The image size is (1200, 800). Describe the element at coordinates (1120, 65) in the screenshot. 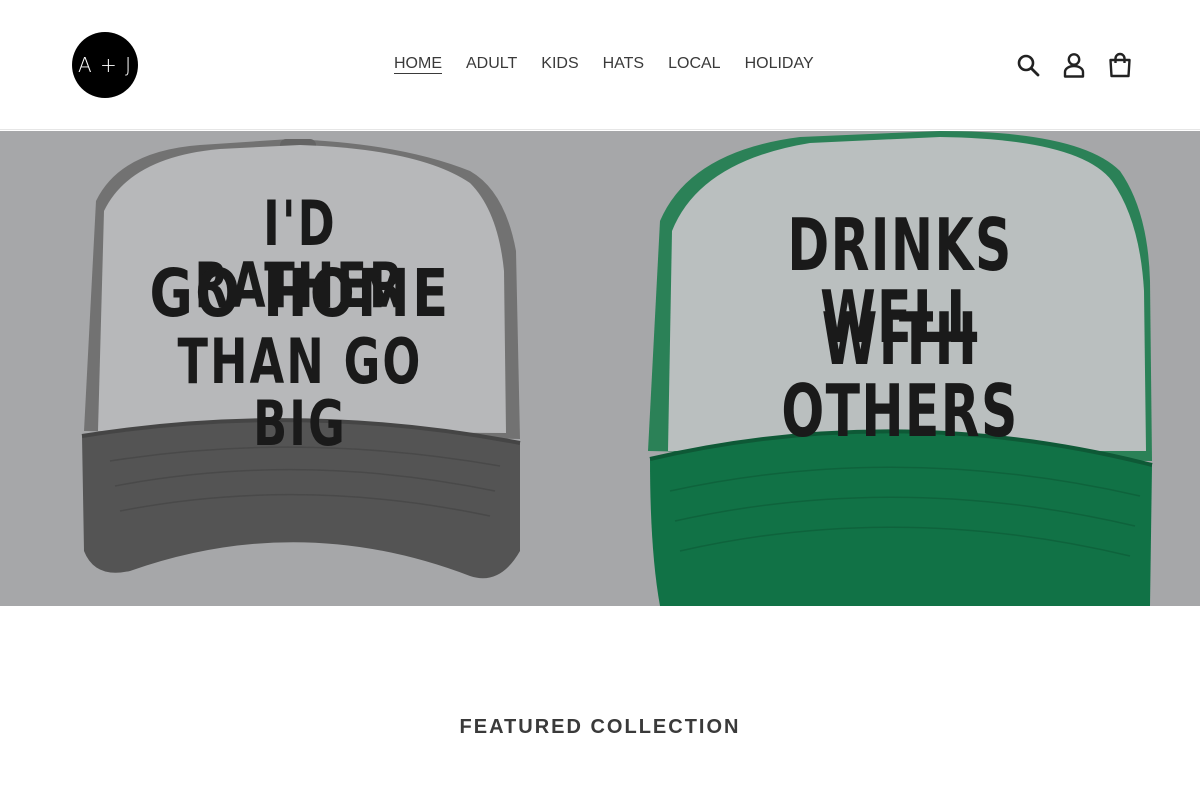

I see `cart-icon` at that location.